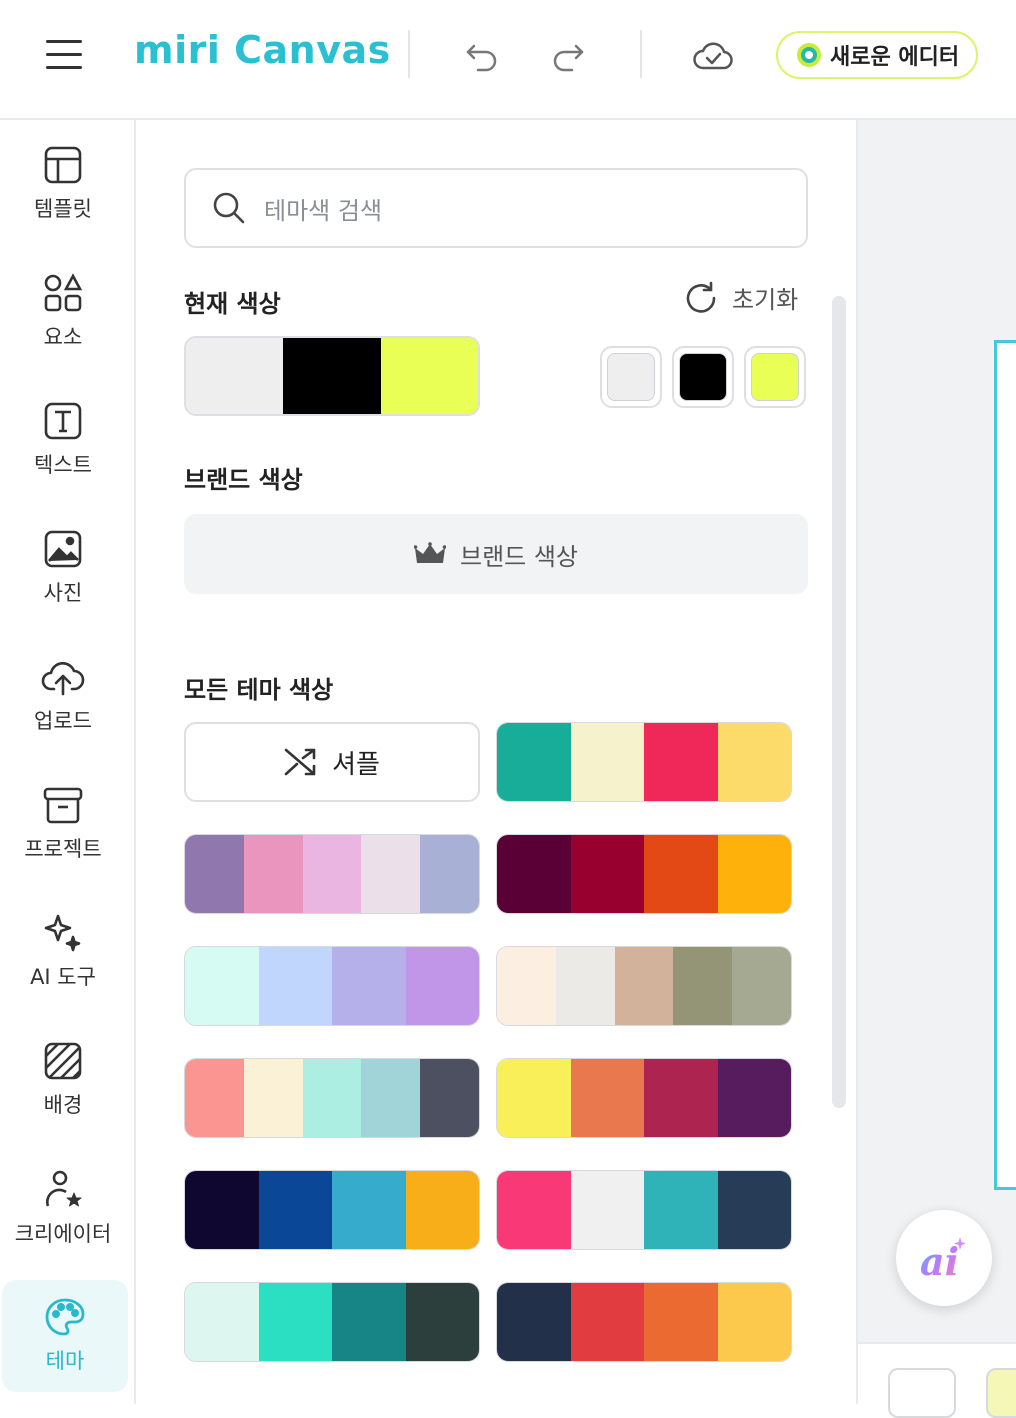 The image size is (1016, 1418). I want to click on reset-icon, so click(701, 297).